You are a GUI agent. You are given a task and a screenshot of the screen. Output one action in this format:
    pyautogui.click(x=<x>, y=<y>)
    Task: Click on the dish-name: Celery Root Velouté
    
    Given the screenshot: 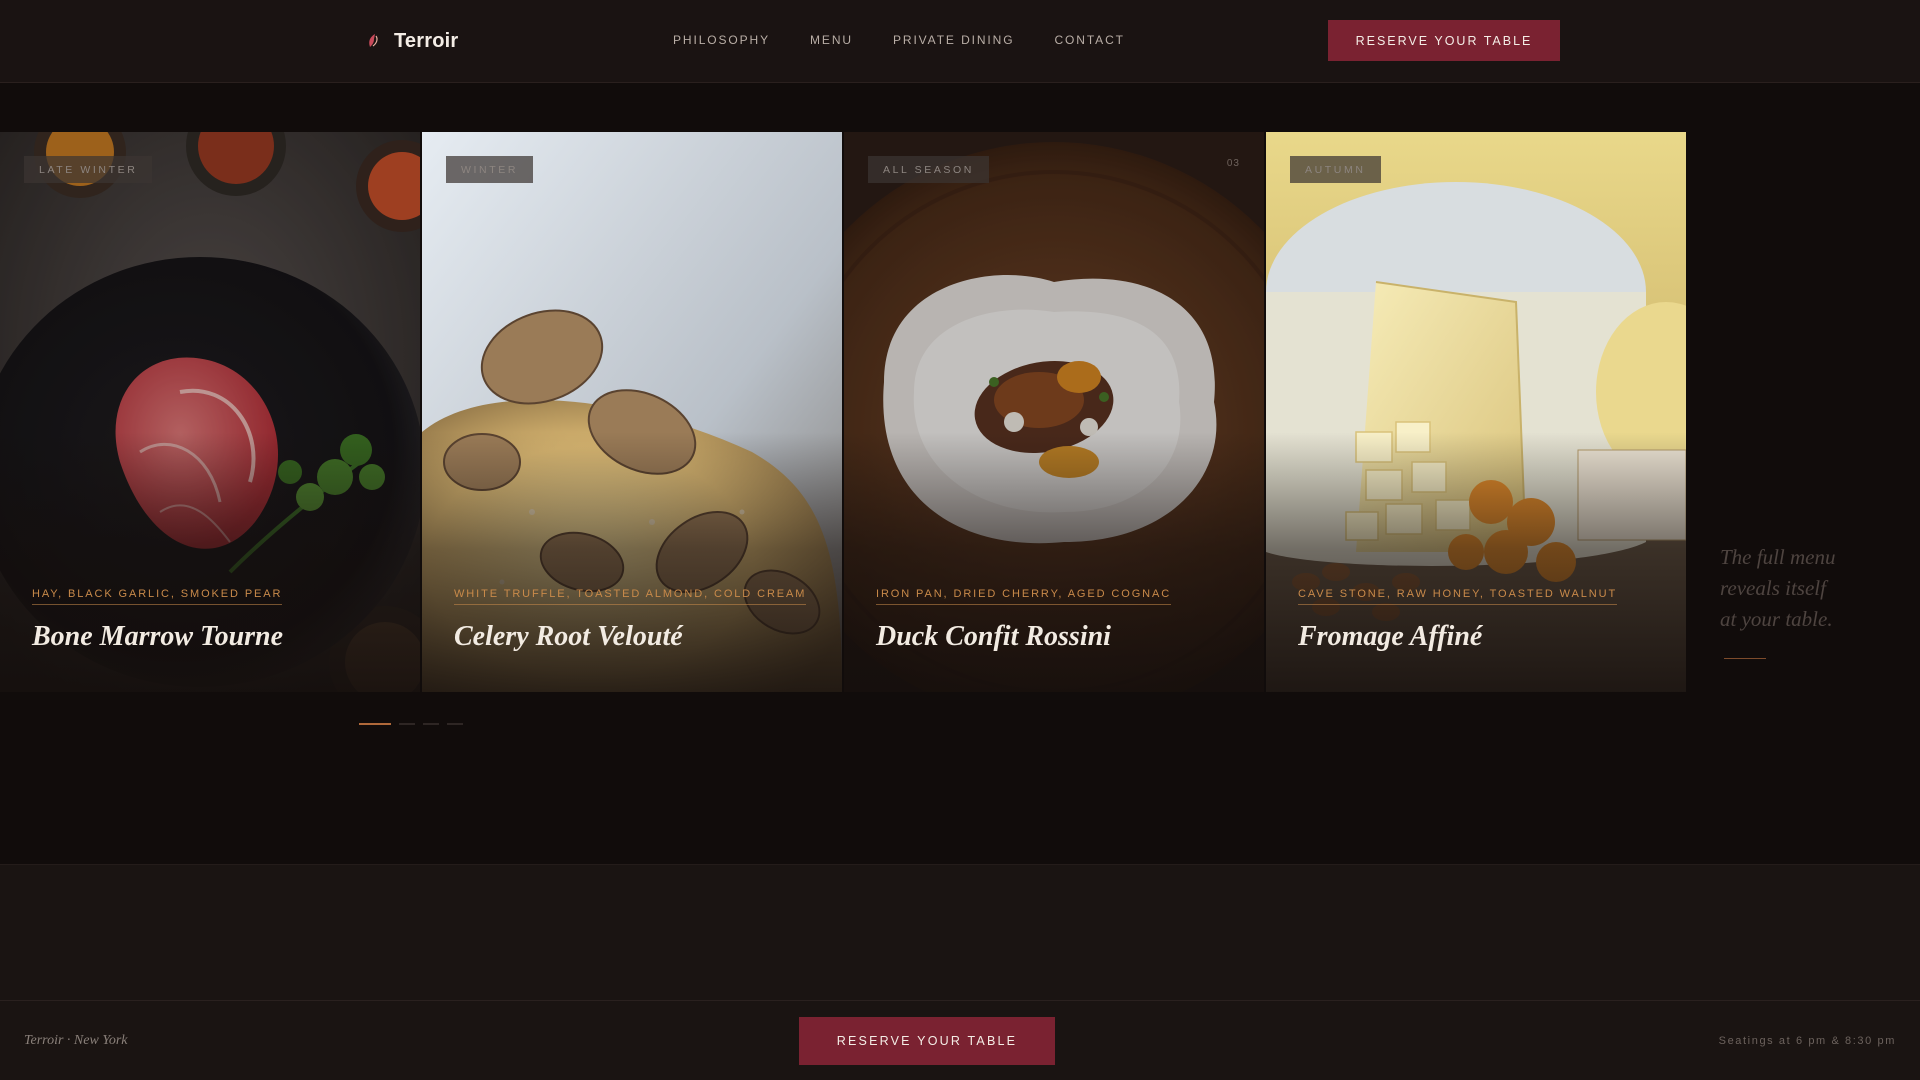 What is the action you would take?
    pyautogui.click(x=568, y=636)
    